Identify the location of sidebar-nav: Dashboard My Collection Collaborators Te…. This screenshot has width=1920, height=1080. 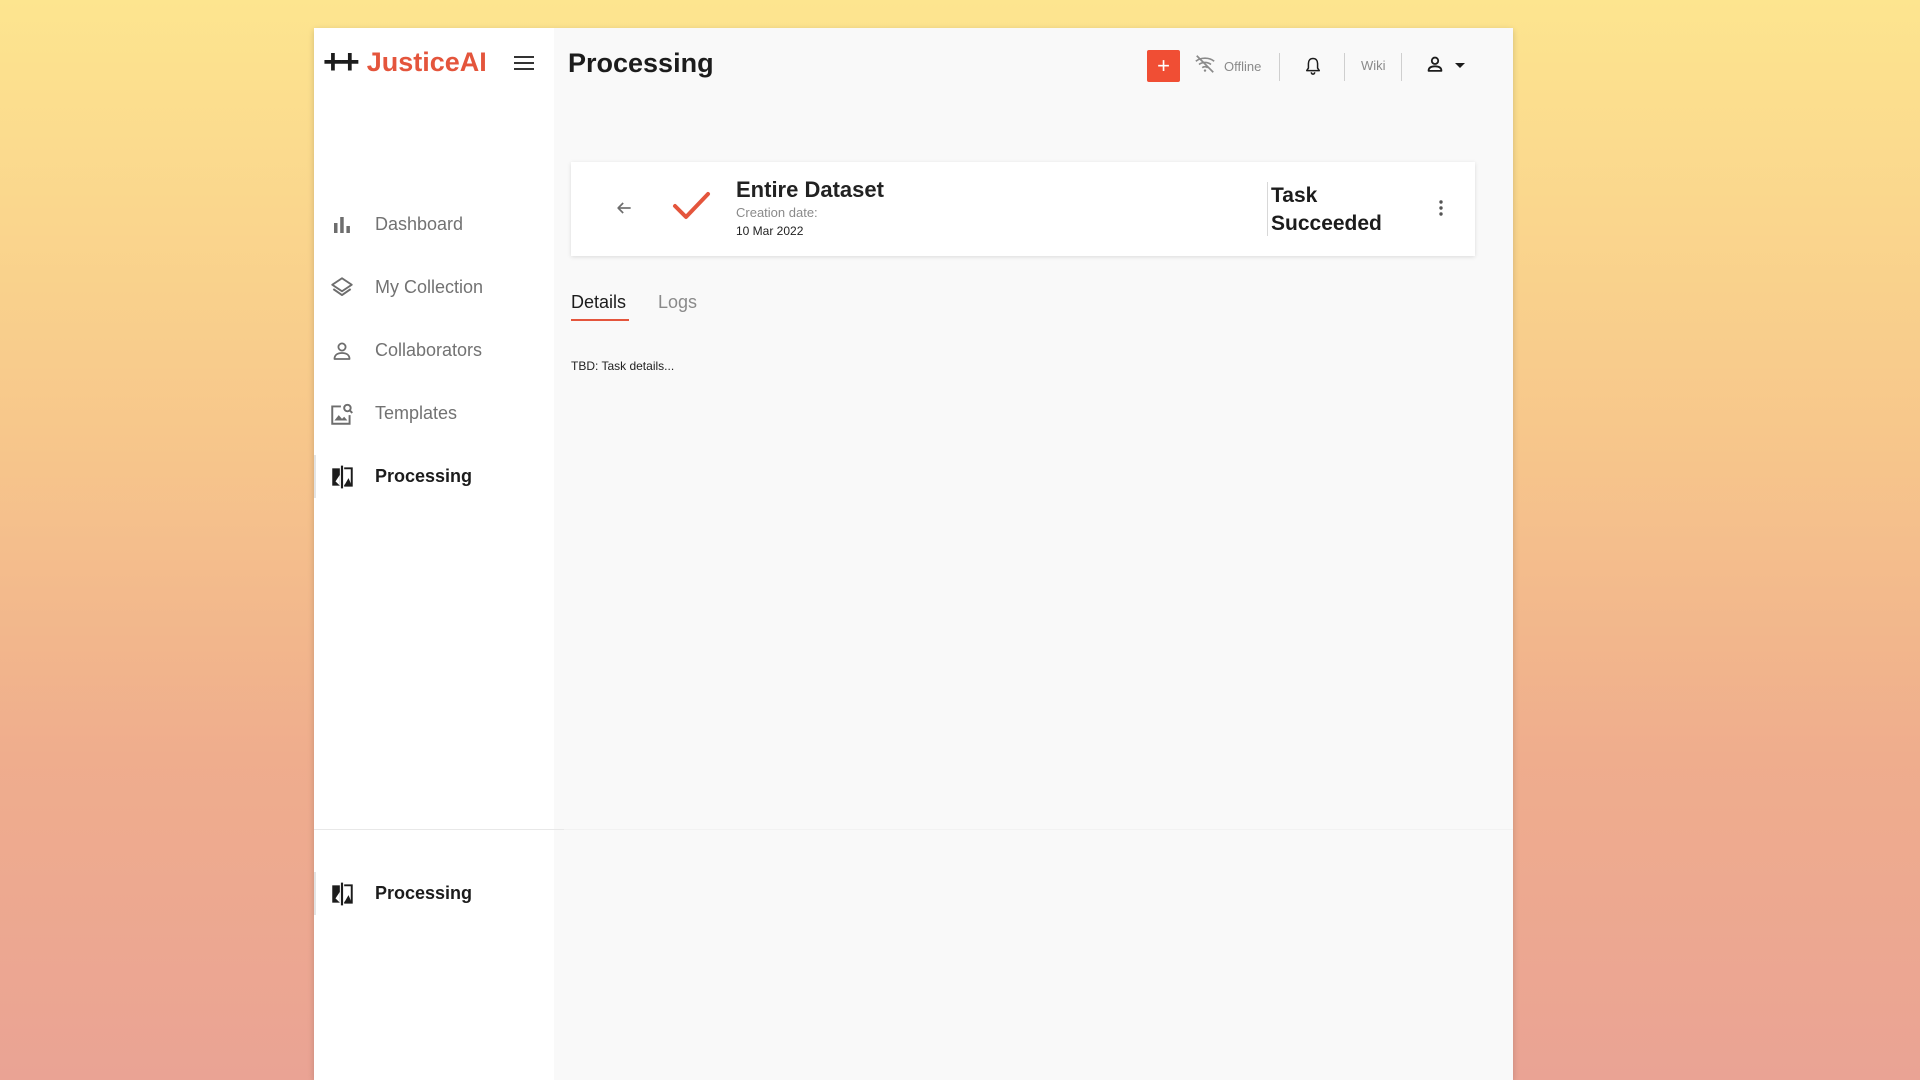
(434, 350).